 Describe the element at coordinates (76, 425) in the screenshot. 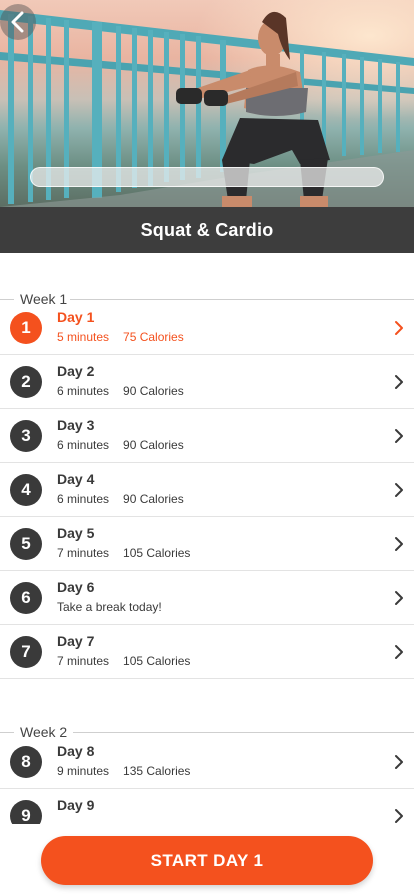

I see `day-name: Day 3` at that location.